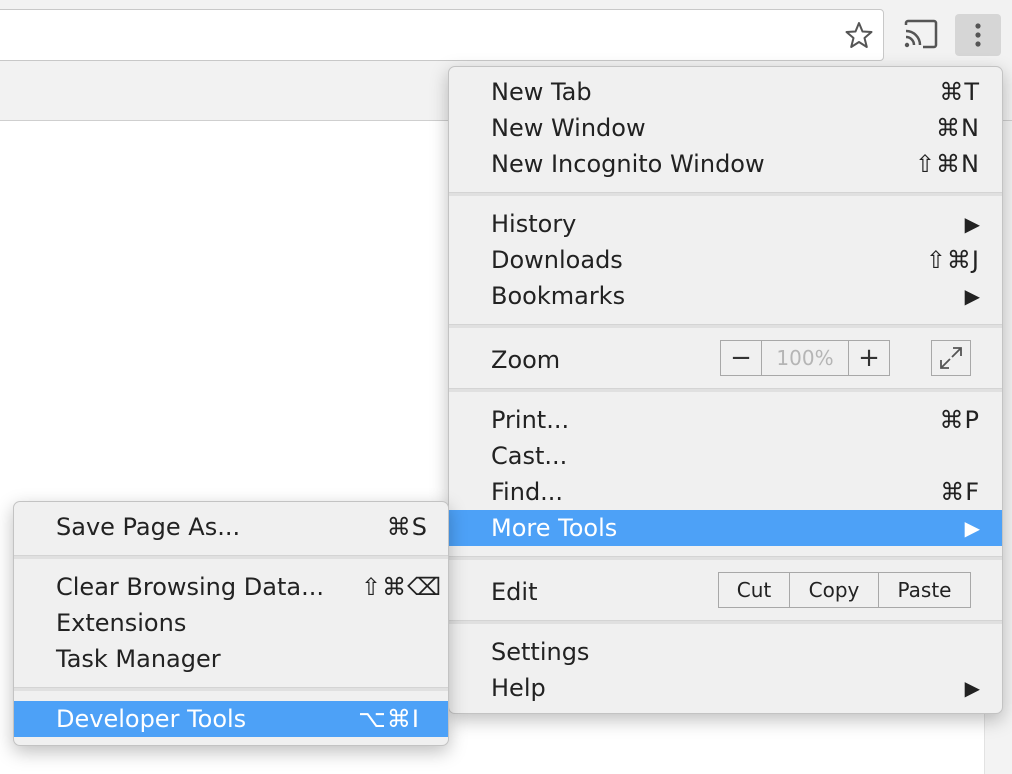 This screenshot has height=774, width=1012. I want to click on cut-button: Cut, so click(754, 590).